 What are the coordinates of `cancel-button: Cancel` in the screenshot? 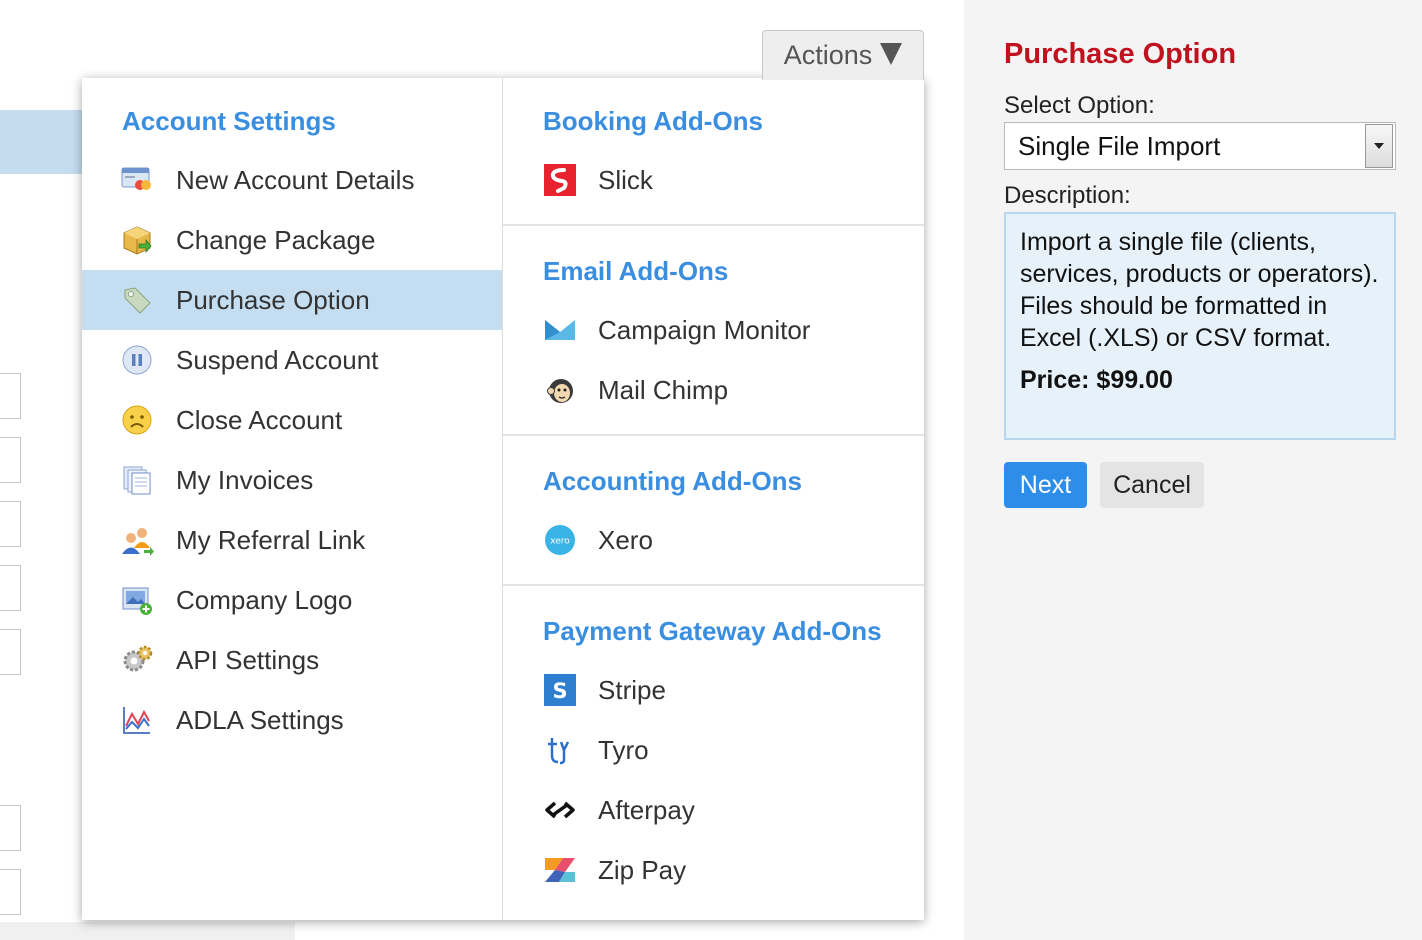 It's located at (1152, 485).